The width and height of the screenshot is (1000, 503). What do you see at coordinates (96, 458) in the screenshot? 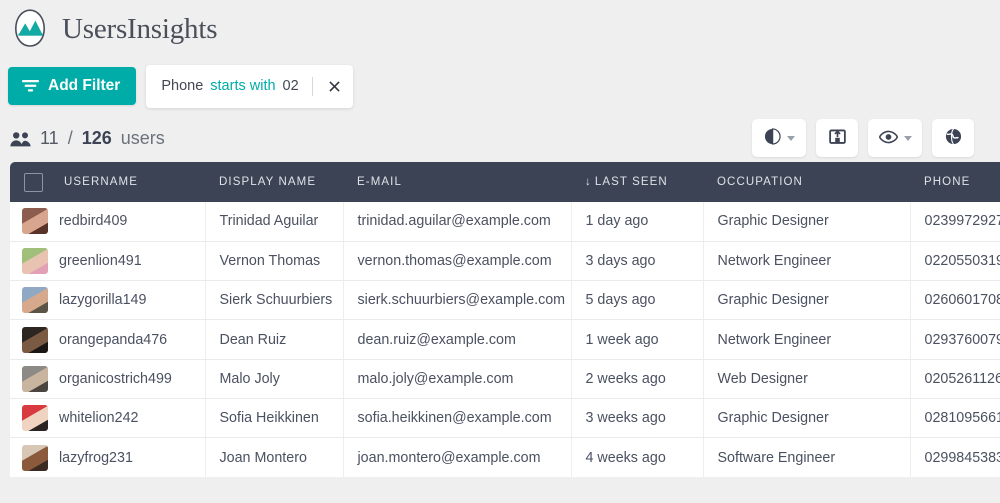
I see `username-link: lazyfrog231` at bounding box center [96, 458].